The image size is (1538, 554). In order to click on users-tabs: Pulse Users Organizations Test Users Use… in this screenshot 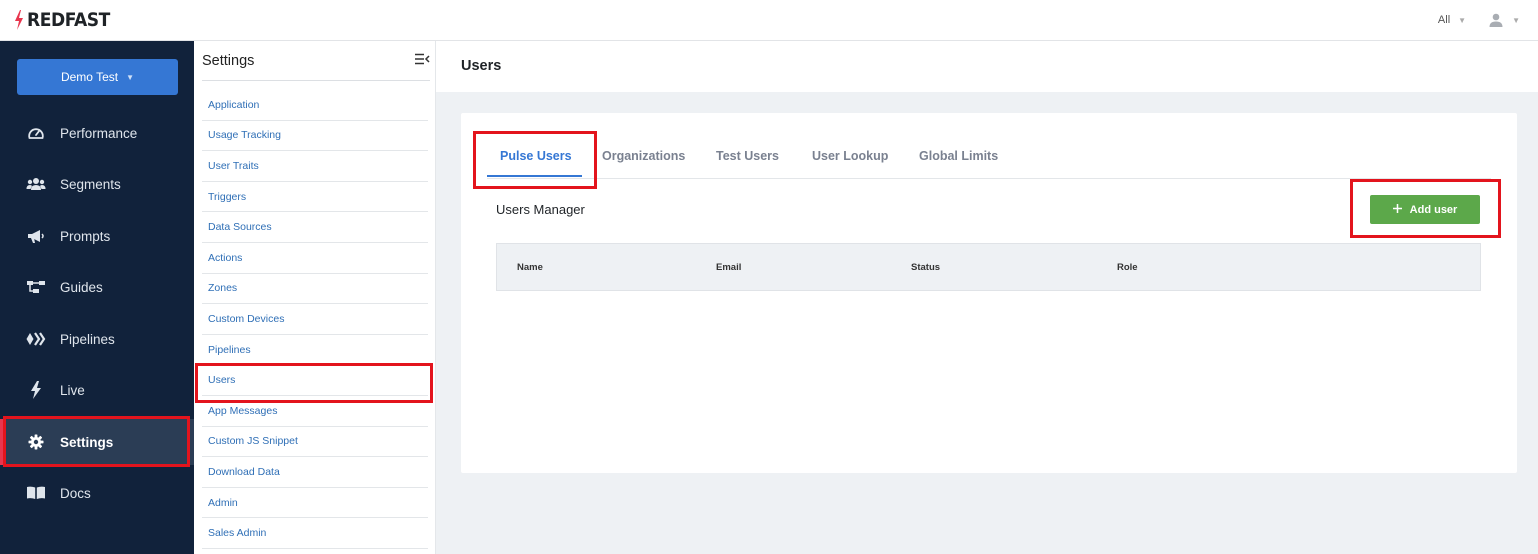, I will do `click(989, 158)`.